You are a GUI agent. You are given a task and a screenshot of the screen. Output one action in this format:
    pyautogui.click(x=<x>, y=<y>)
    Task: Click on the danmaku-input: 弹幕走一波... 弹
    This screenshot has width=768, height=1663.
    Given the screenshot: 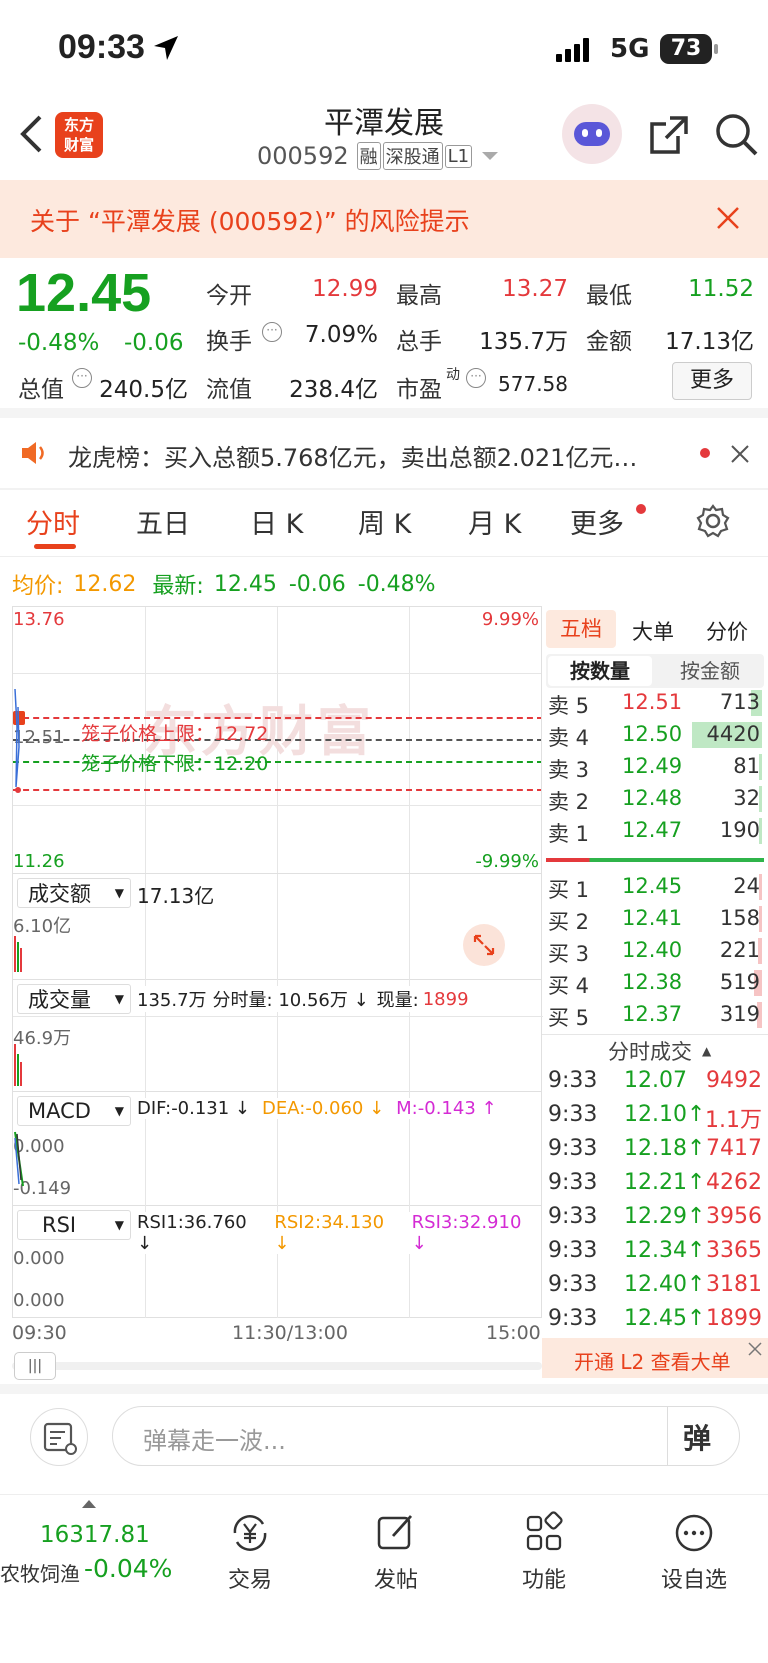 What is the action you would take?
    pyautogui.click(x=426, y=1436)
    